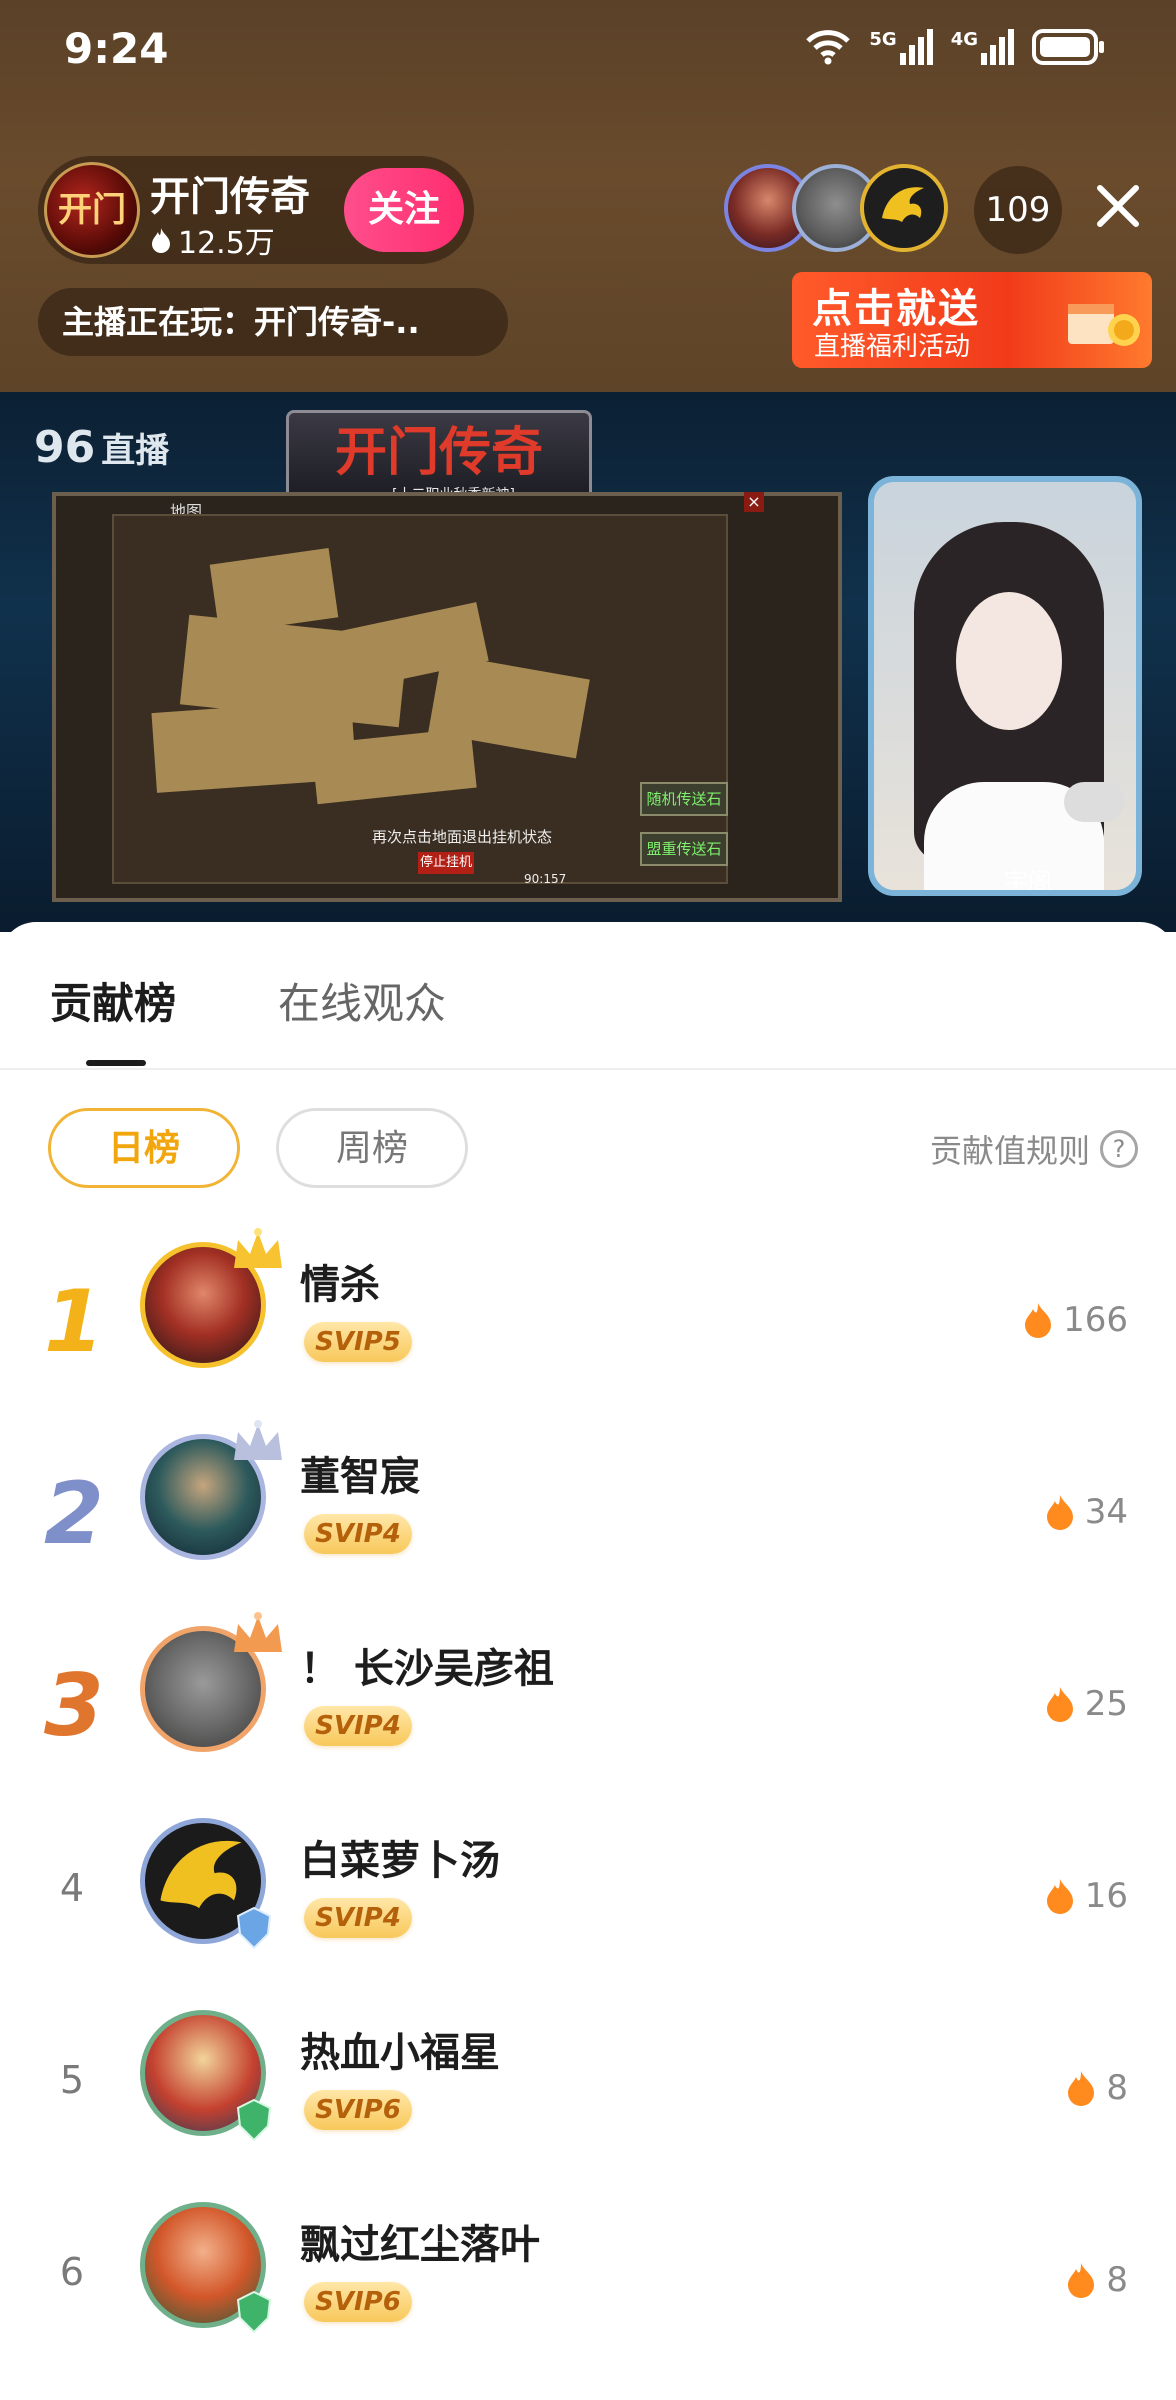 This screenshot has height=2400, width=1176. What do you see at coordinates (964, 39) in the screenshot?
I see `network-4g-label: 4G` at bounding box center [964, 39].